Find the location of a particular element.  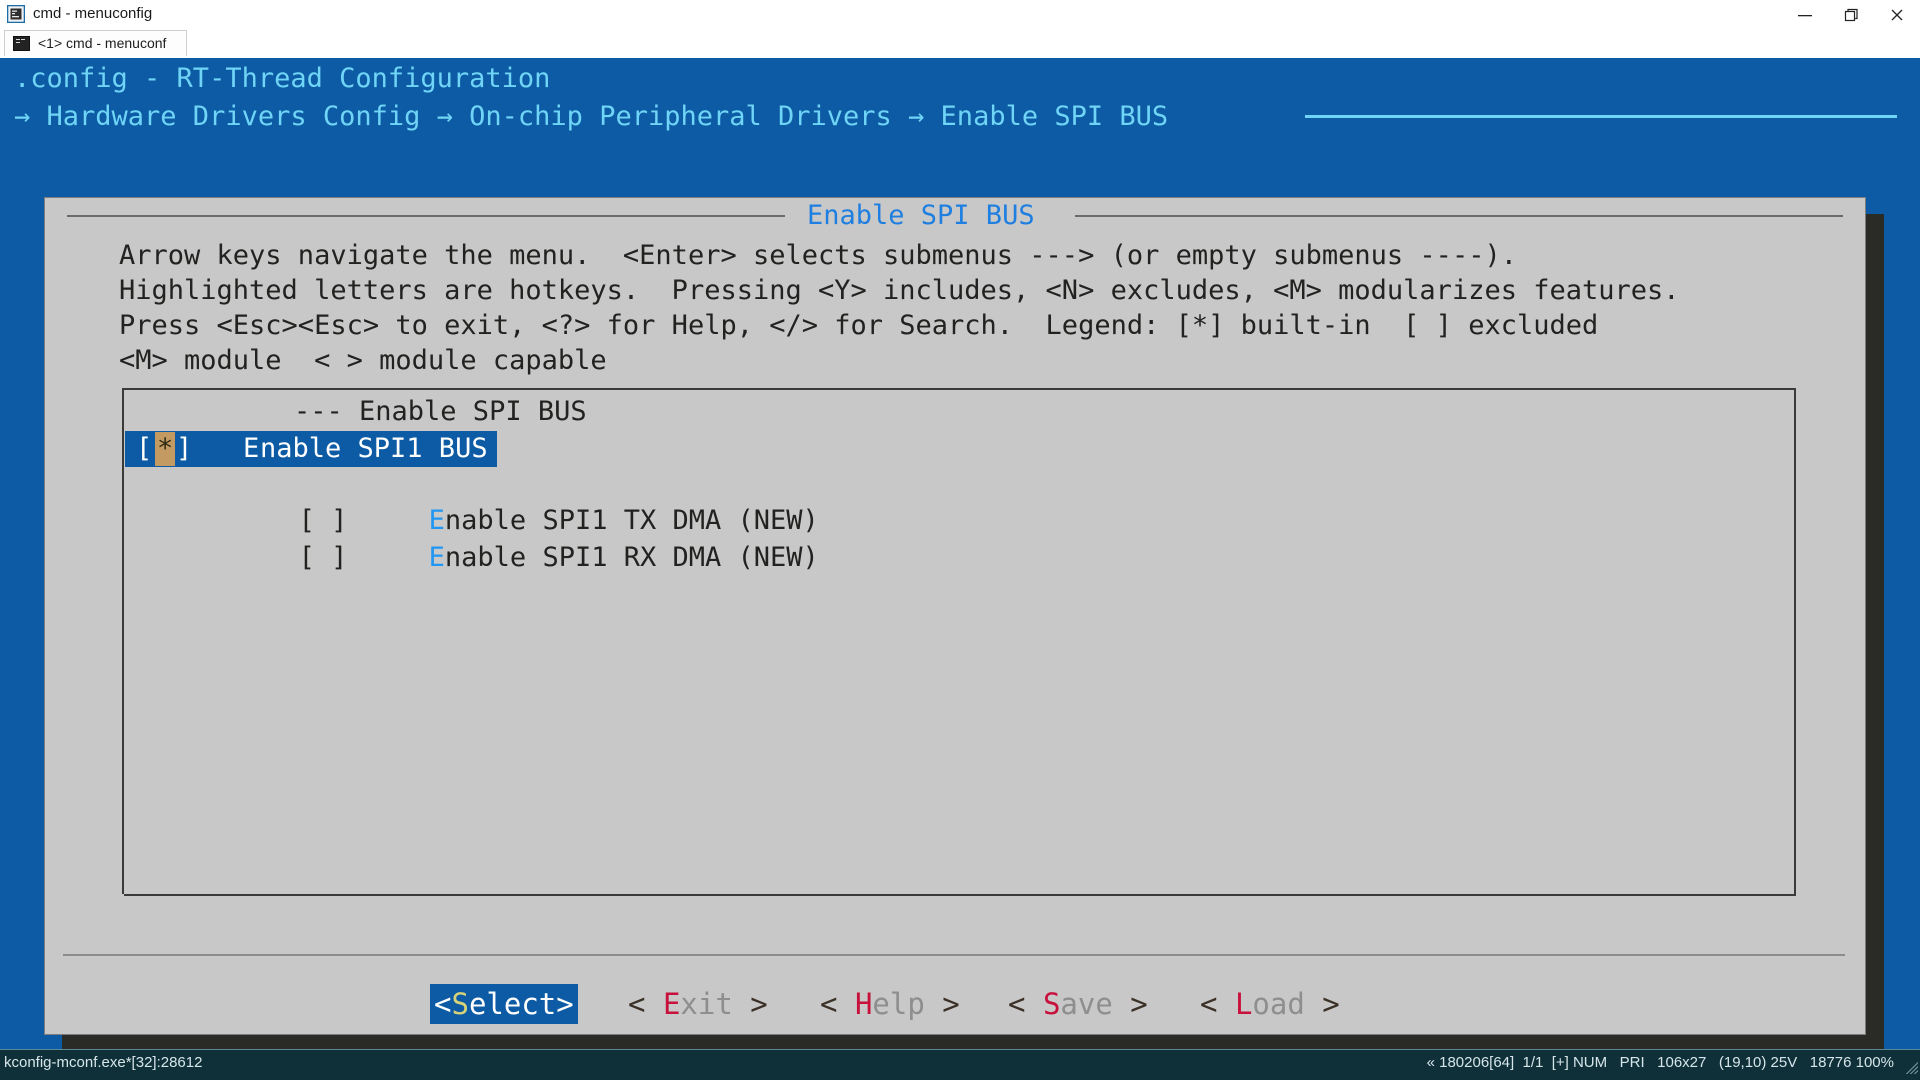

exit-button-hotkey: E is located at coordinates (671, 1004).